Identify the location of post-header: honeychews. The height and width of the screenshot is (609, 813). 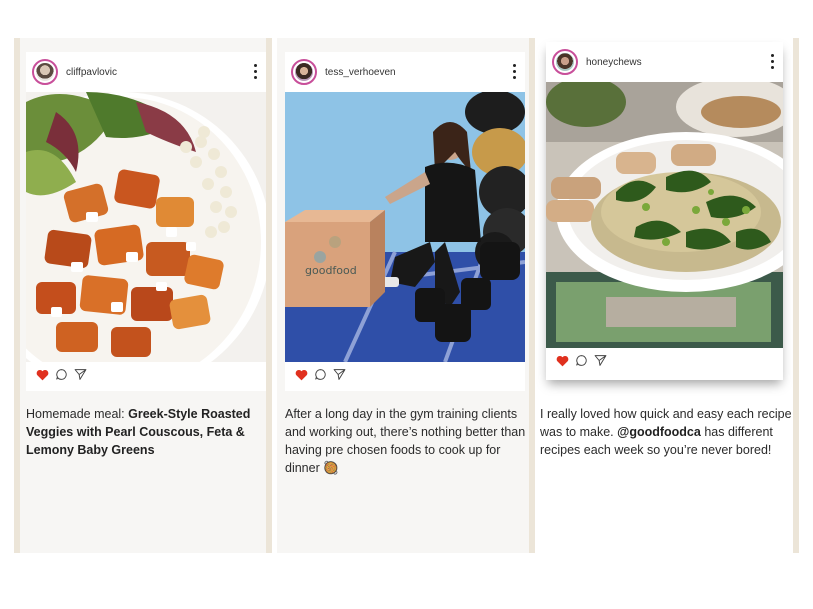
(664, 62).